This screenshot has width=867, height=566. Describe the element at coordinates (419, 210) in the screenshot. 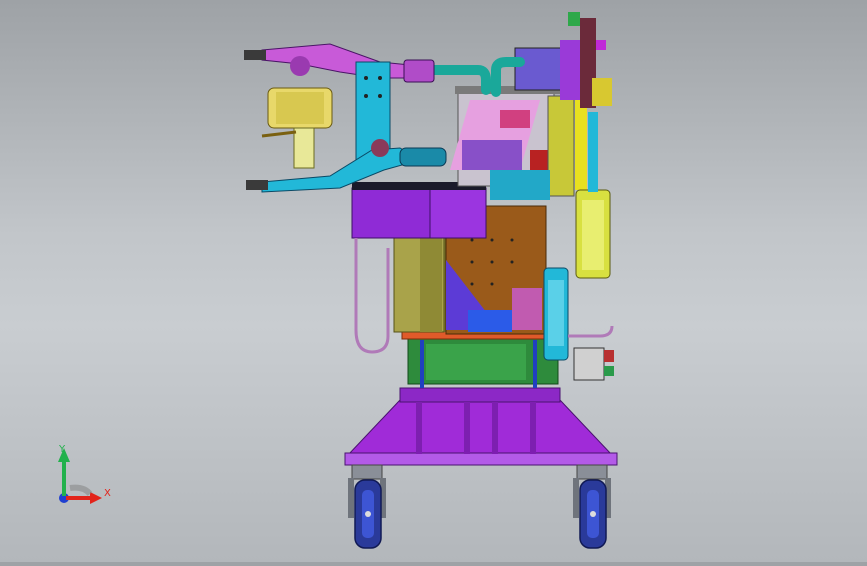

I see `purple-blocks` at that location.